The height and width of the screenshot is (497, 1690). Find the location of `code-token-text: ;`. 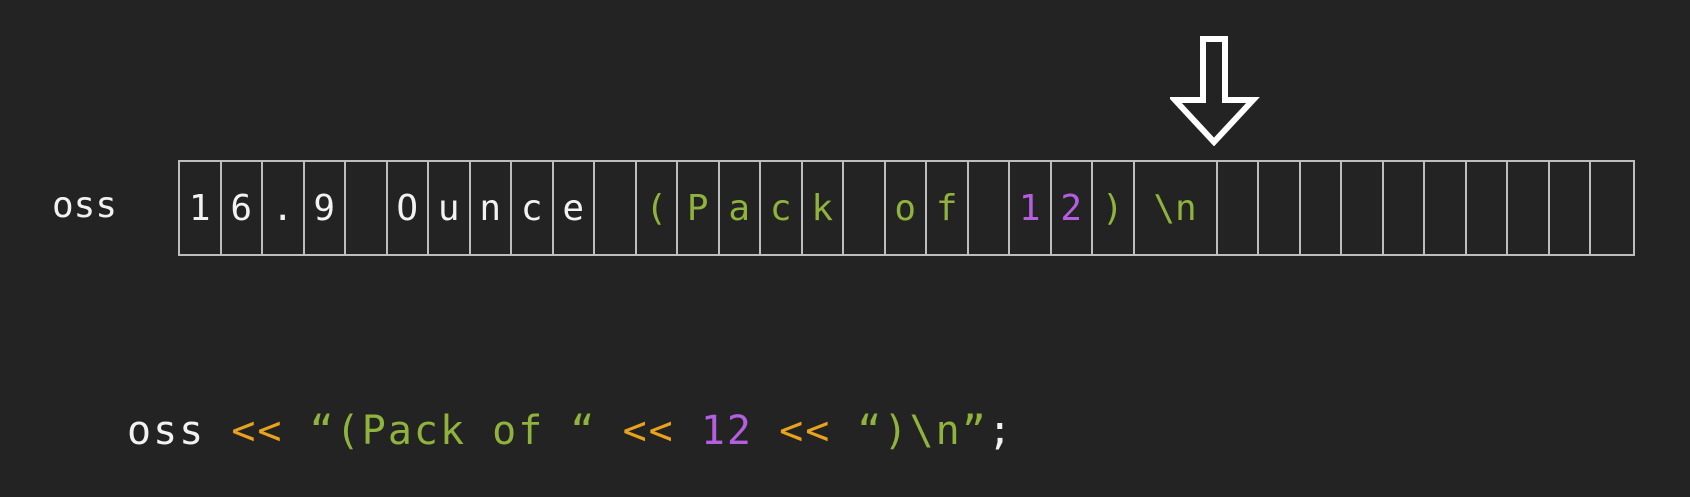

code-token-text: ; is located at coordinates (1000, 431).